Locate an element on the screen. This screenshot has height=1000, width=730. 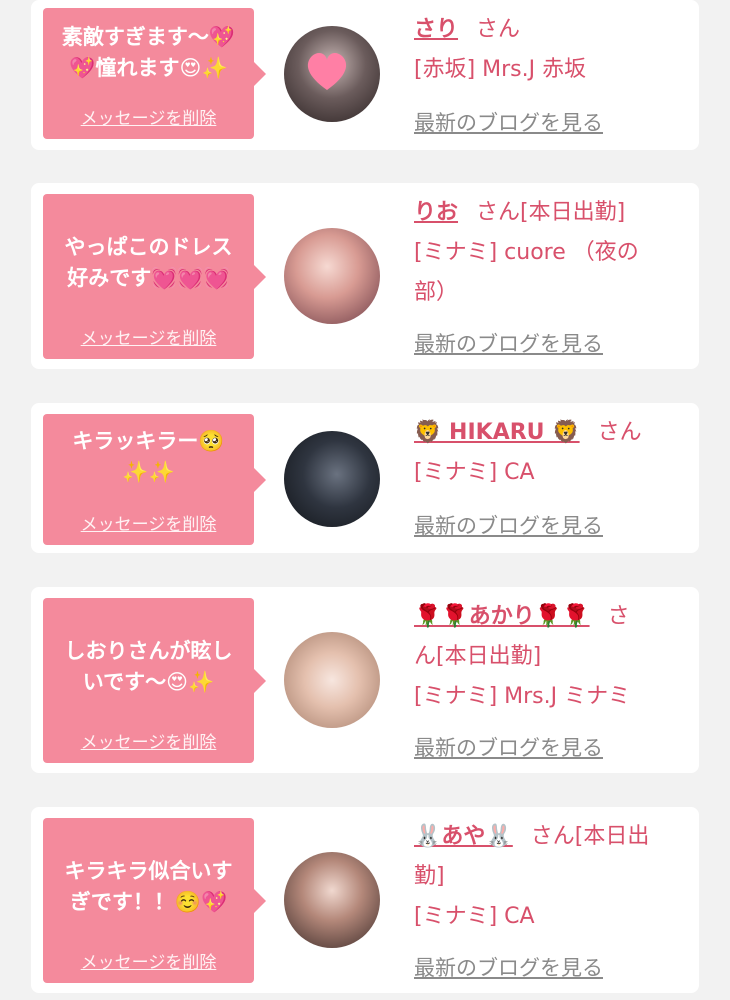
heart-icon is located at coordinates (327, 71).